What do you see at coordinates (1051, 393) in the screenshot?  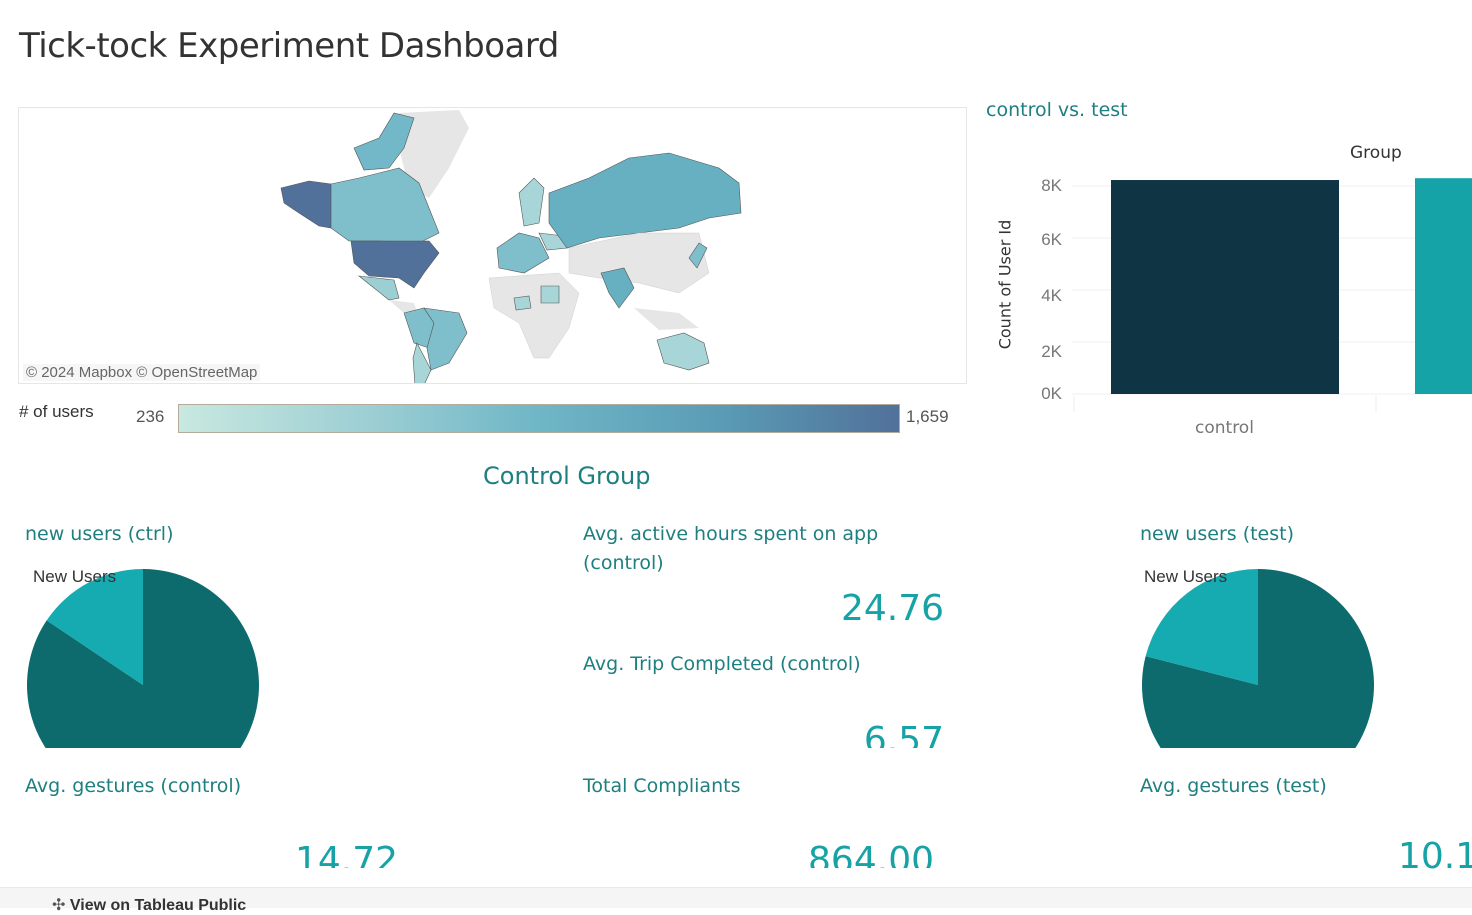 I see `y-tick-0k: 0K` at bounding box center [1051, 393].